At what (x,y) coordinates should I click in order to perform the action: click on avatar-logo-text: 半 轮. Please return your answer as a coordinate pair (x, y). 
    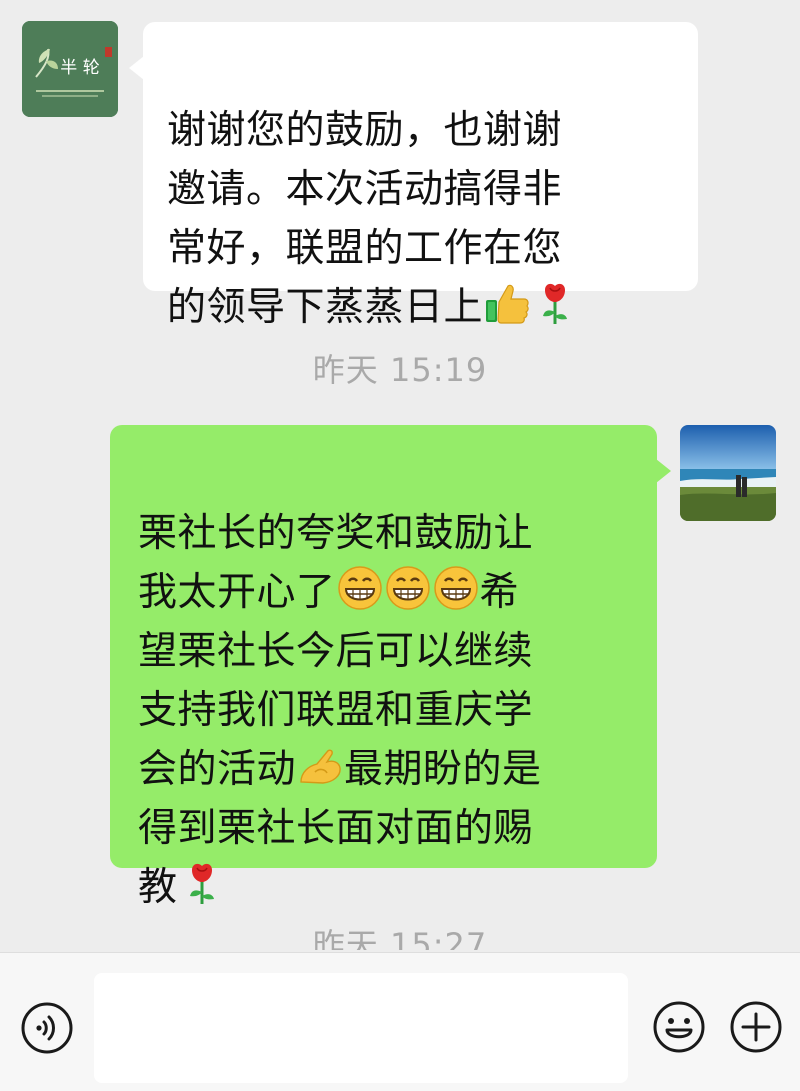
    Looking at the image, I should click on (79, 68).